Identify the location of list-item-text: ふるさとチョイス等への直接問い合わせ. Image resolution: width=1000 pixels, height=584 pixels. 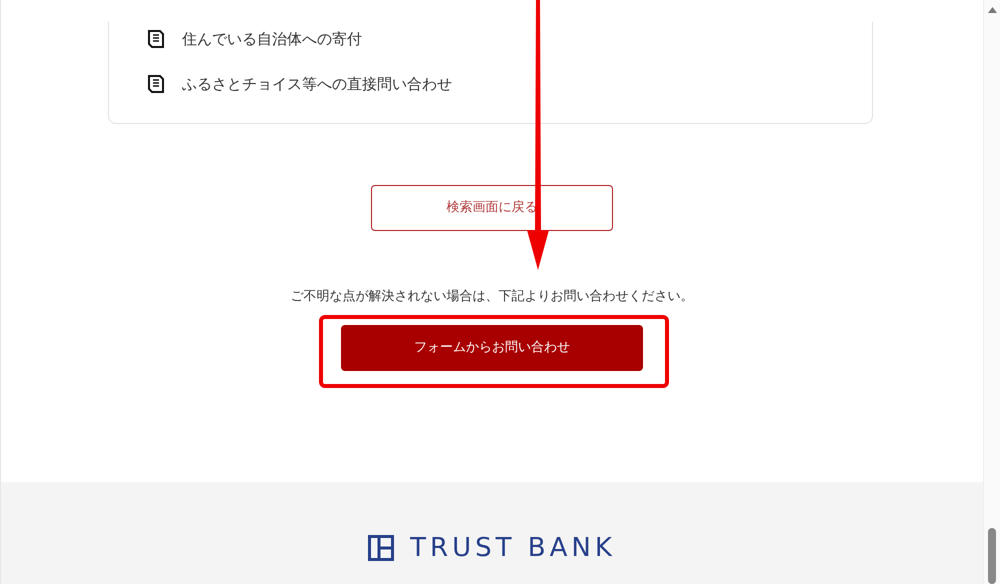
(317, 84).